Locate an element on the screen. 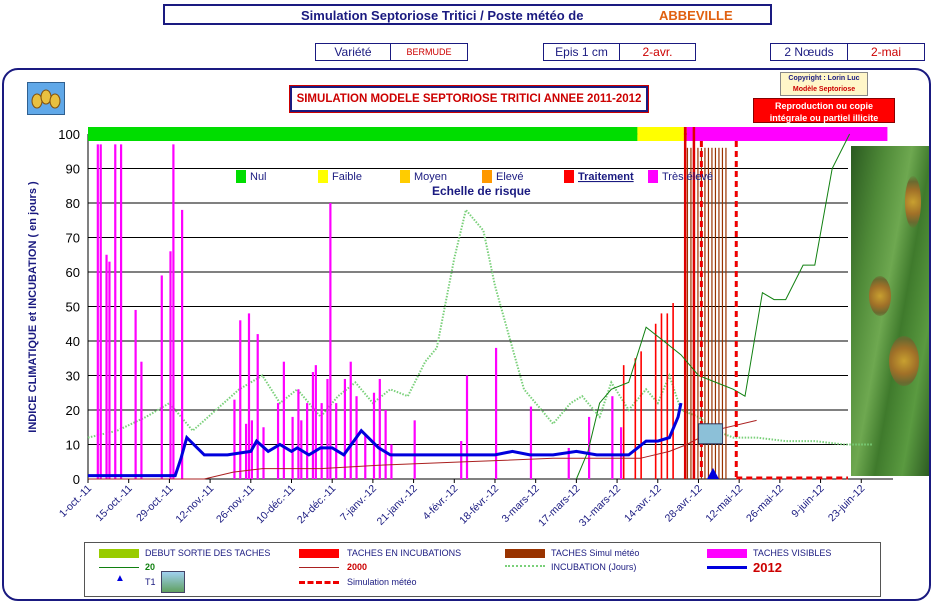 The image size is (933, 603). y-tick-label: 80 is located at coordinates (73, 203).